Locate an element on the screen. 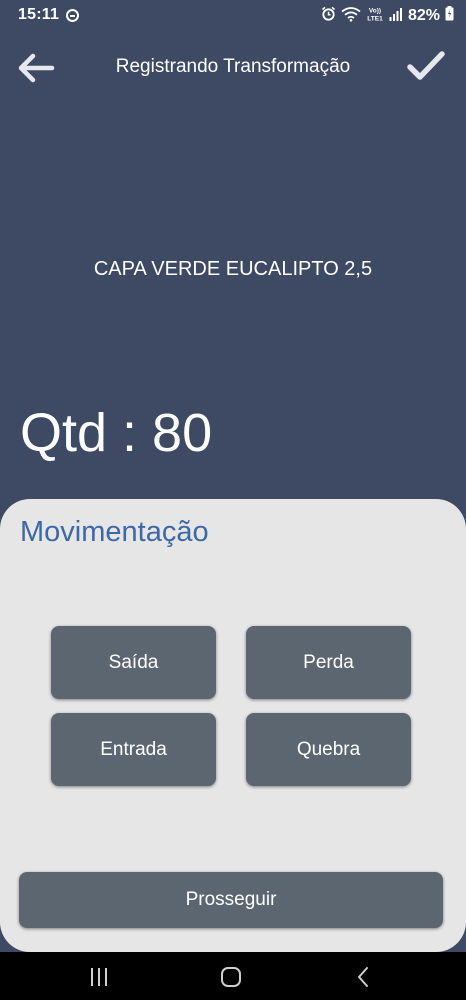  nav-back-icon is located at coordinates (363, 977).